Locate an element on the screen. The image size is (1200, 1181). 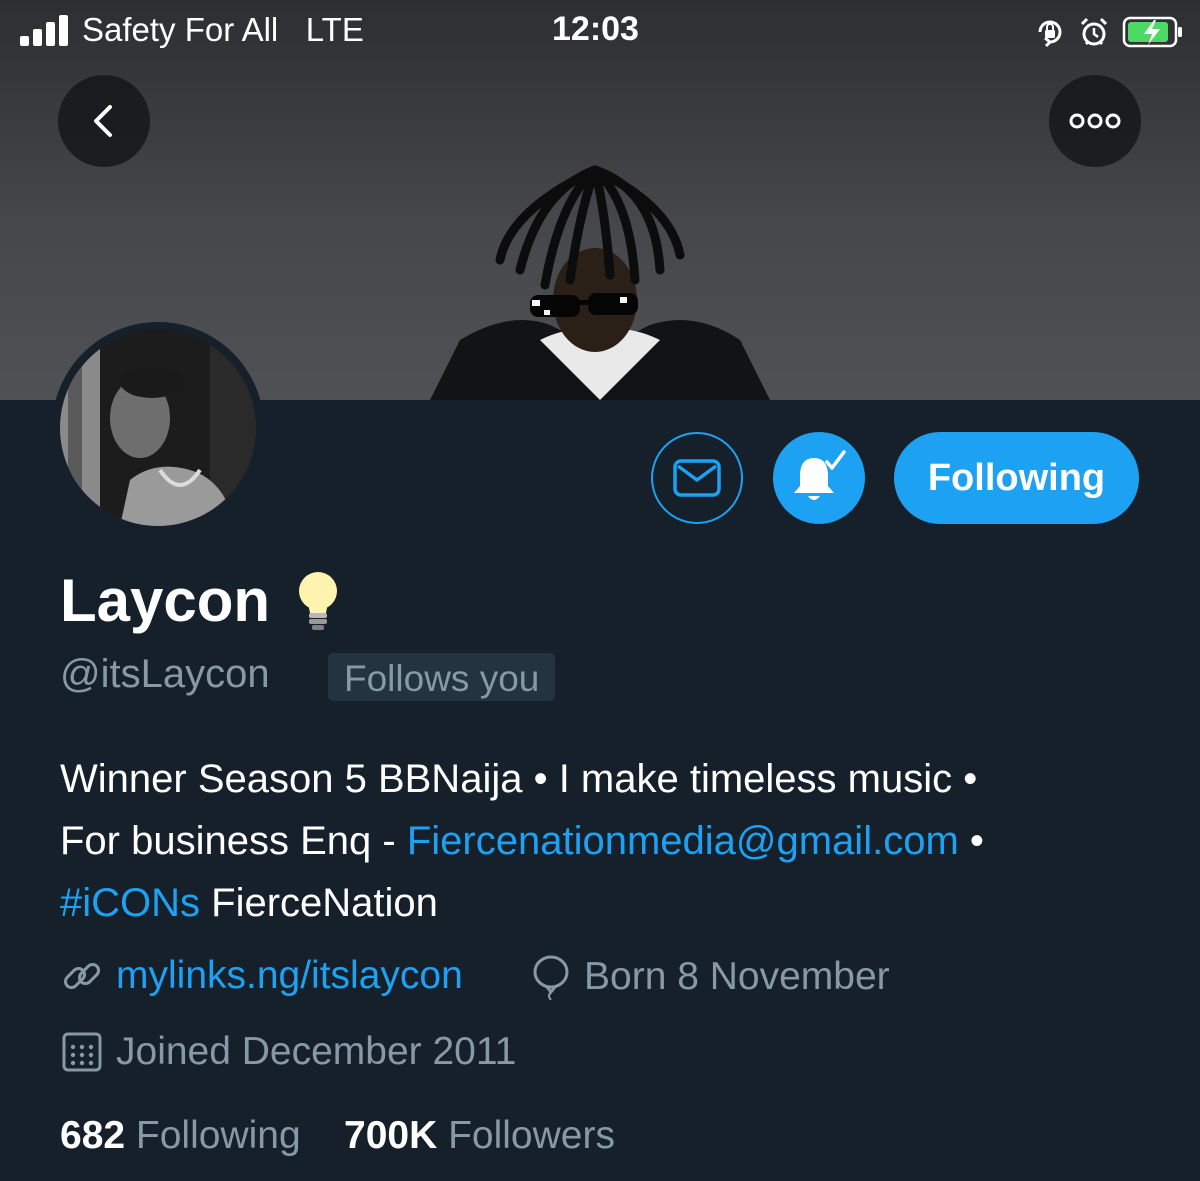
status-bar: Safety For All LTE 12:03 is located at coordinates (600, 31).